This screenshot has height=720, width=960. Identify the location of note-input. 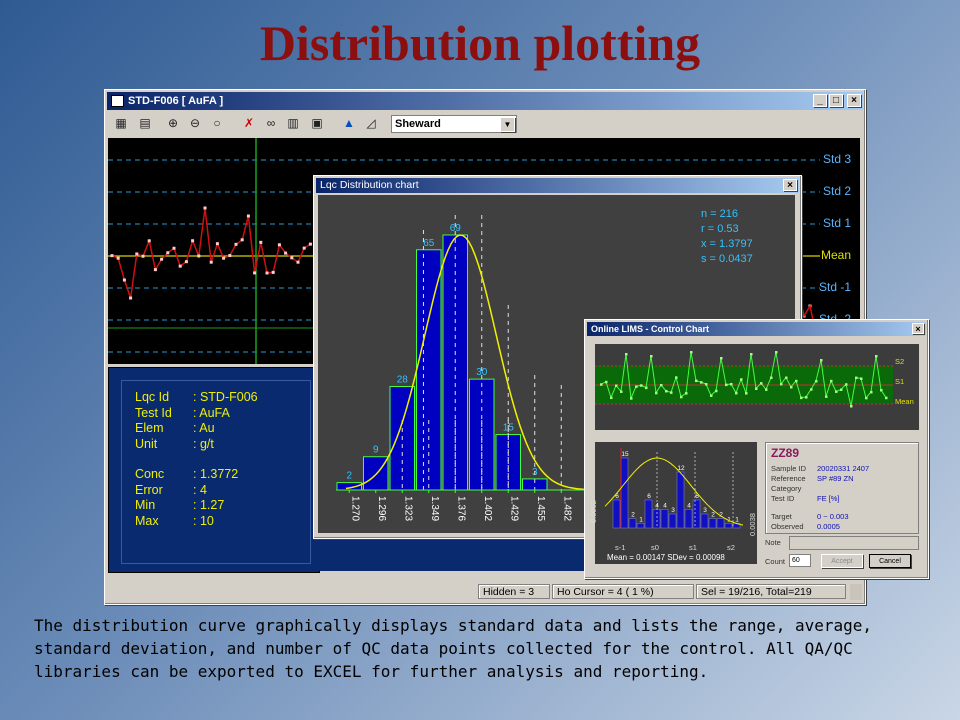
(854, 543).